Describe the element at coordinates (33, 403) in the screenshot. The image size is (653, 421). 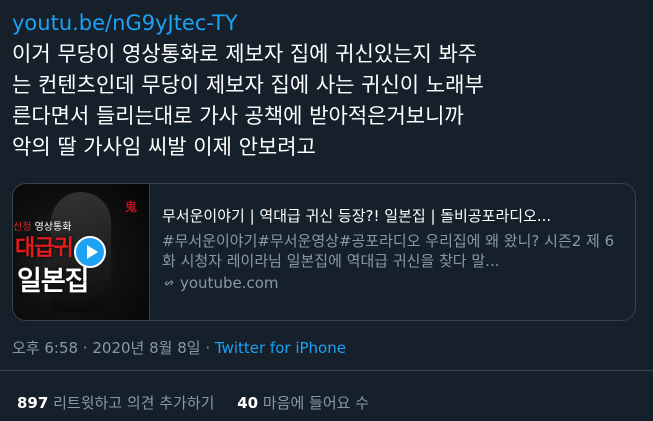
I see `retweets-count: 897` at that location.